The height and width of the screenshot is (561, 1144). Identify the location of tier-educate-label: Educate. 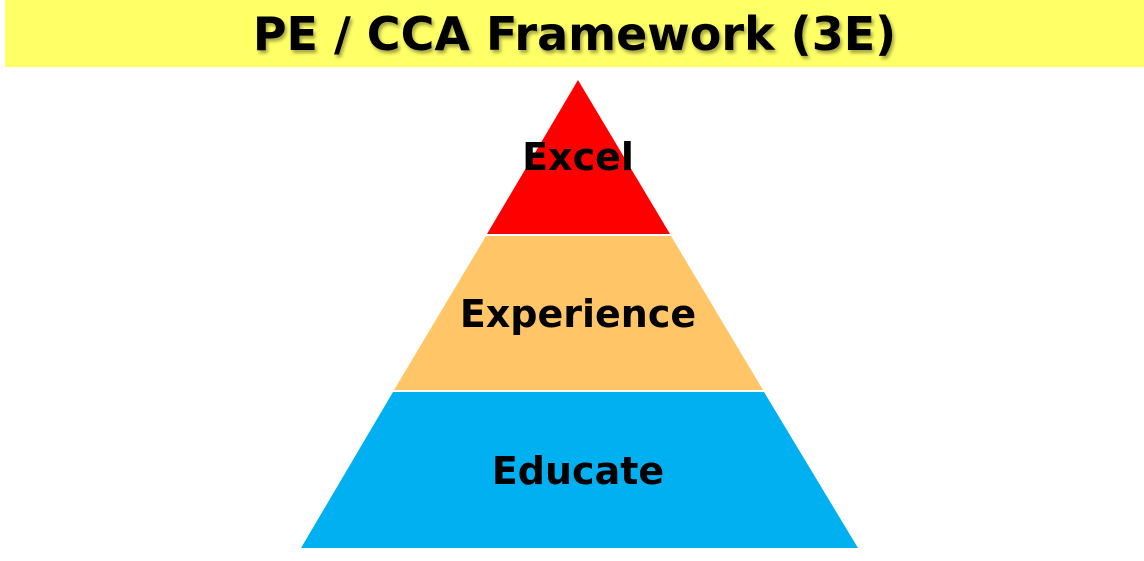
(578, 471).